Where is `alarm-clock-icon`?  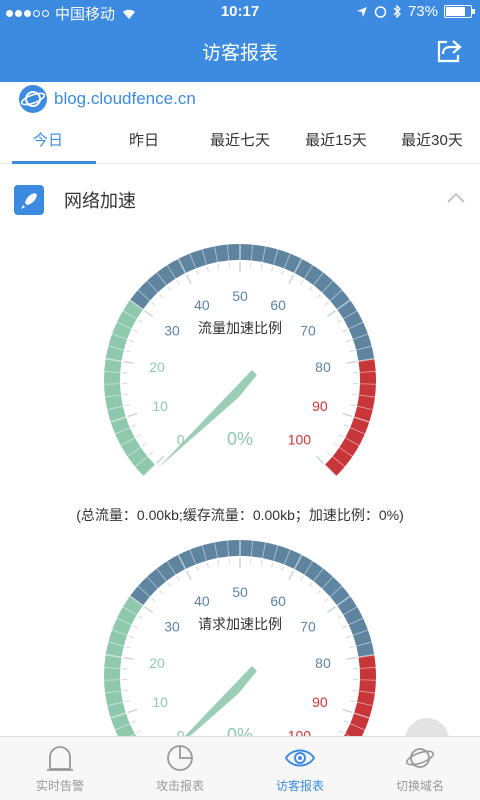
alarm-clock-icon is located at coordinates (380, 12).